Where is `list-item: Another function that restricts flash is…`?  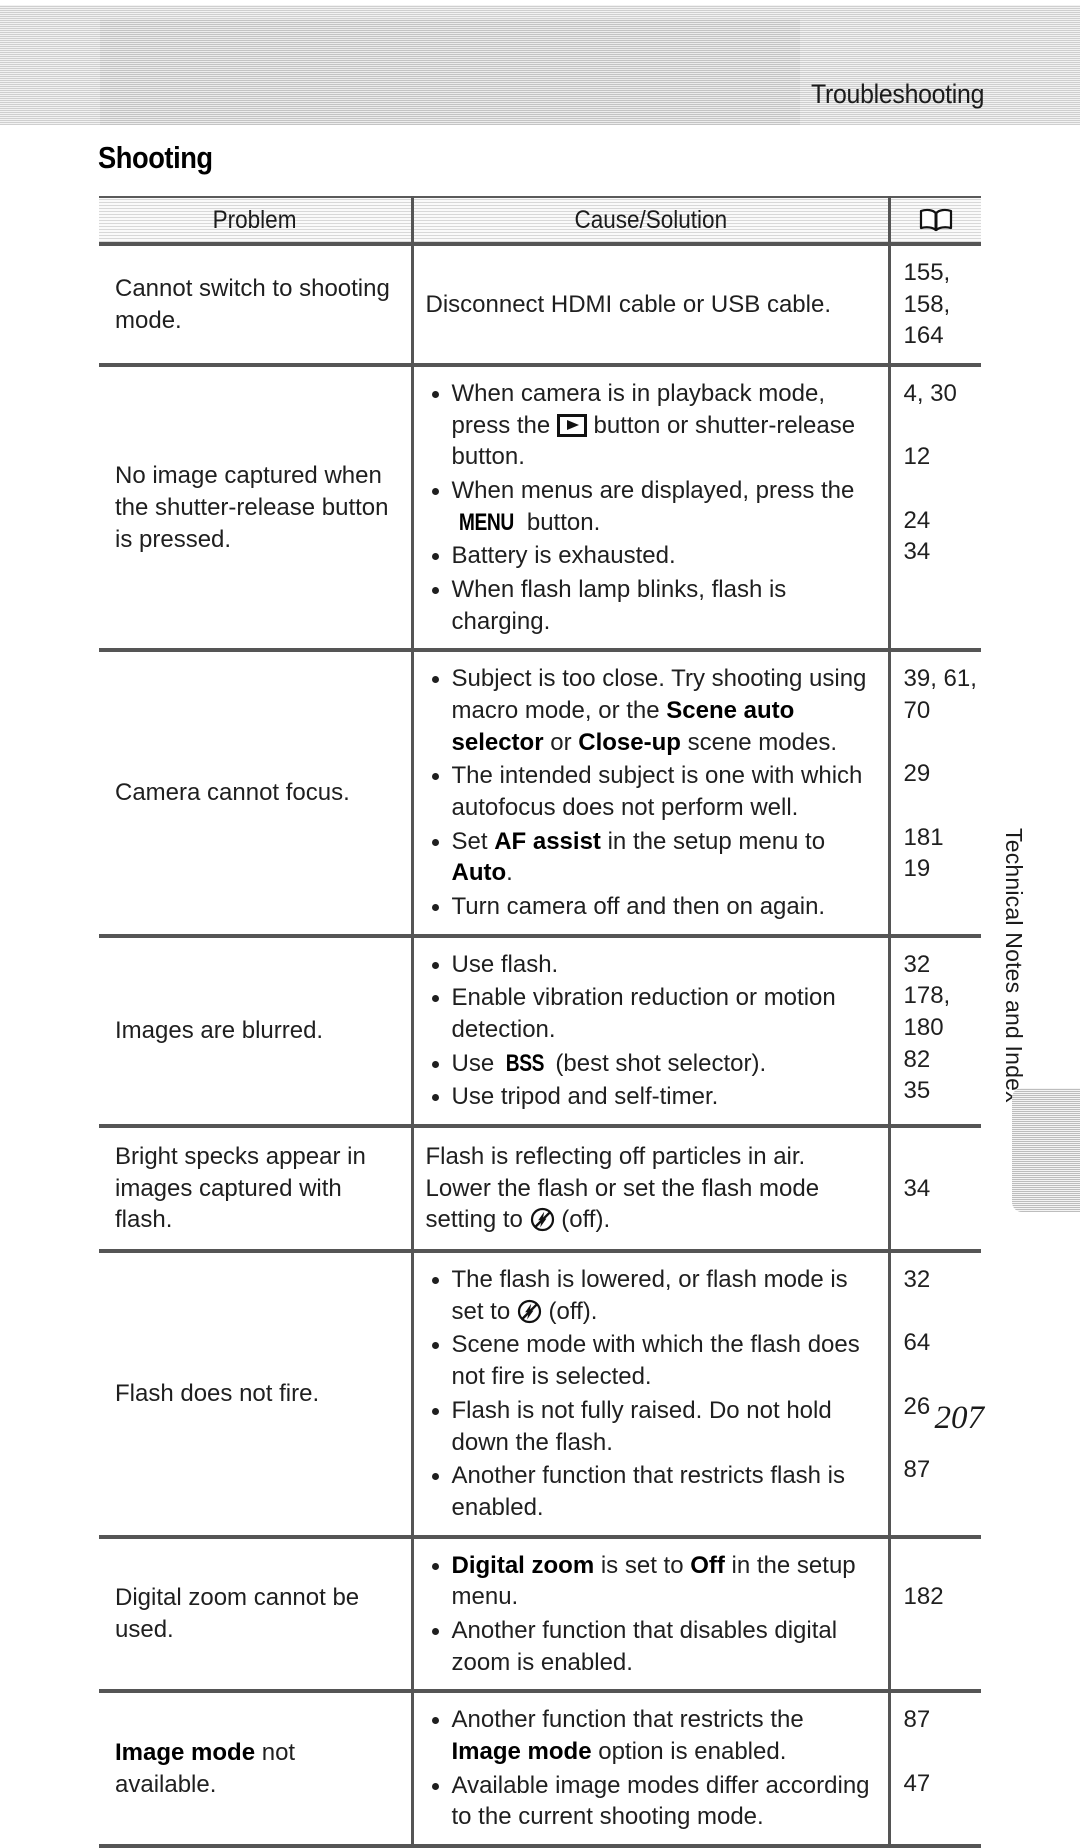
list-item: Another function that restricts flash is… is located at coordinates (651, 1491).